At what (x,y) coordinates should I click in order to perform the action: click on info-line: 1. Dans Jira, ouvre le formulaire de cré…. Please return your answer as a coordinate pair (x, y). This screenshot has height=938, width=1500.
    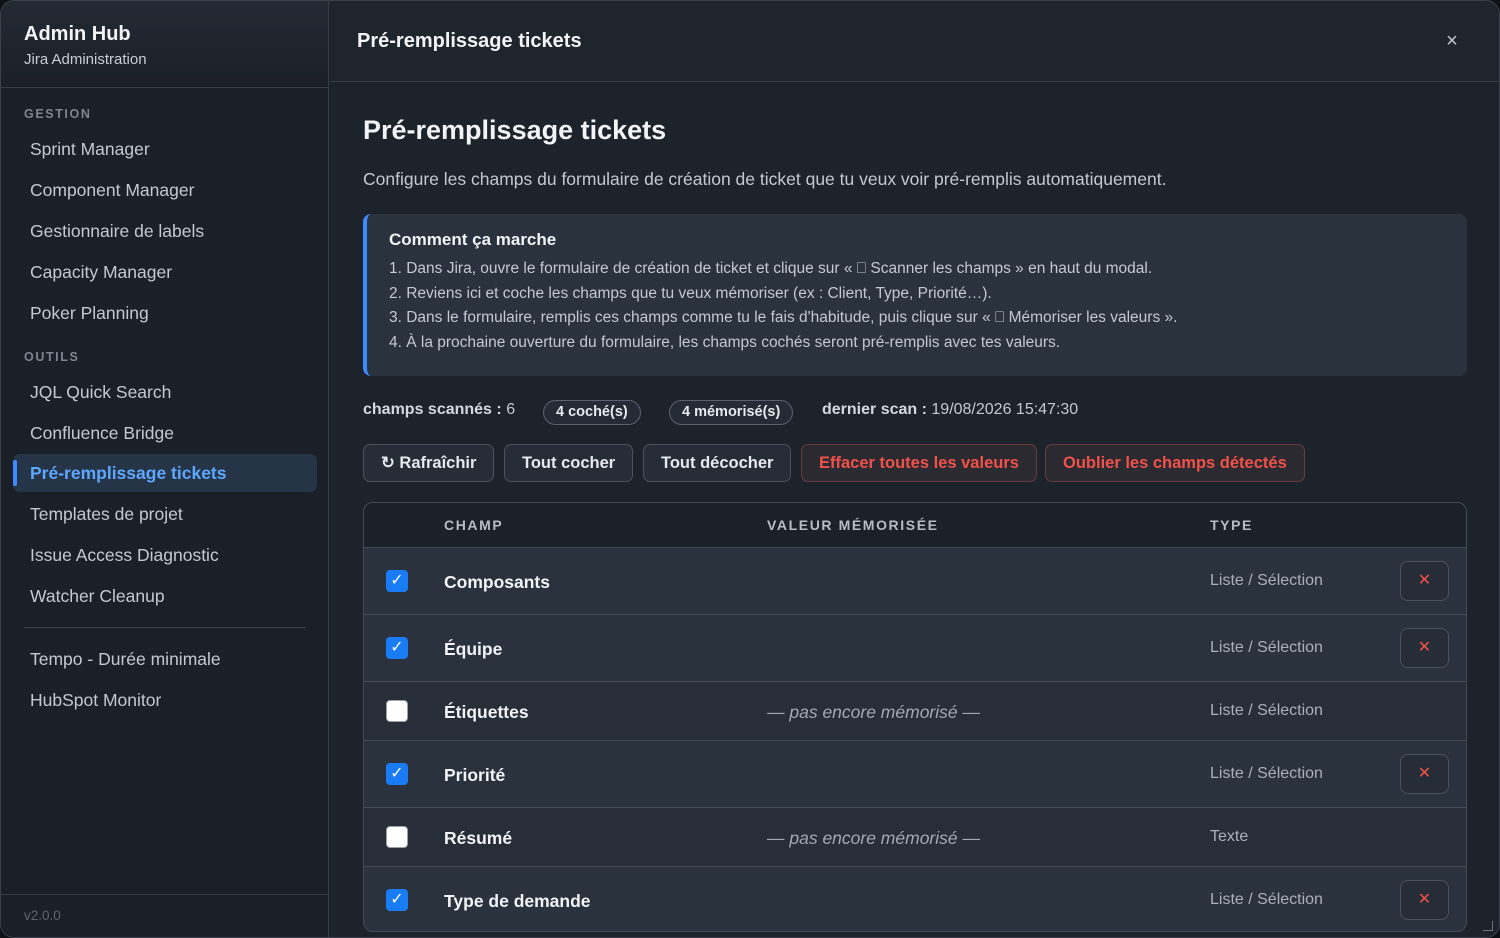
    Looking at the image, I should click on (771, 268).